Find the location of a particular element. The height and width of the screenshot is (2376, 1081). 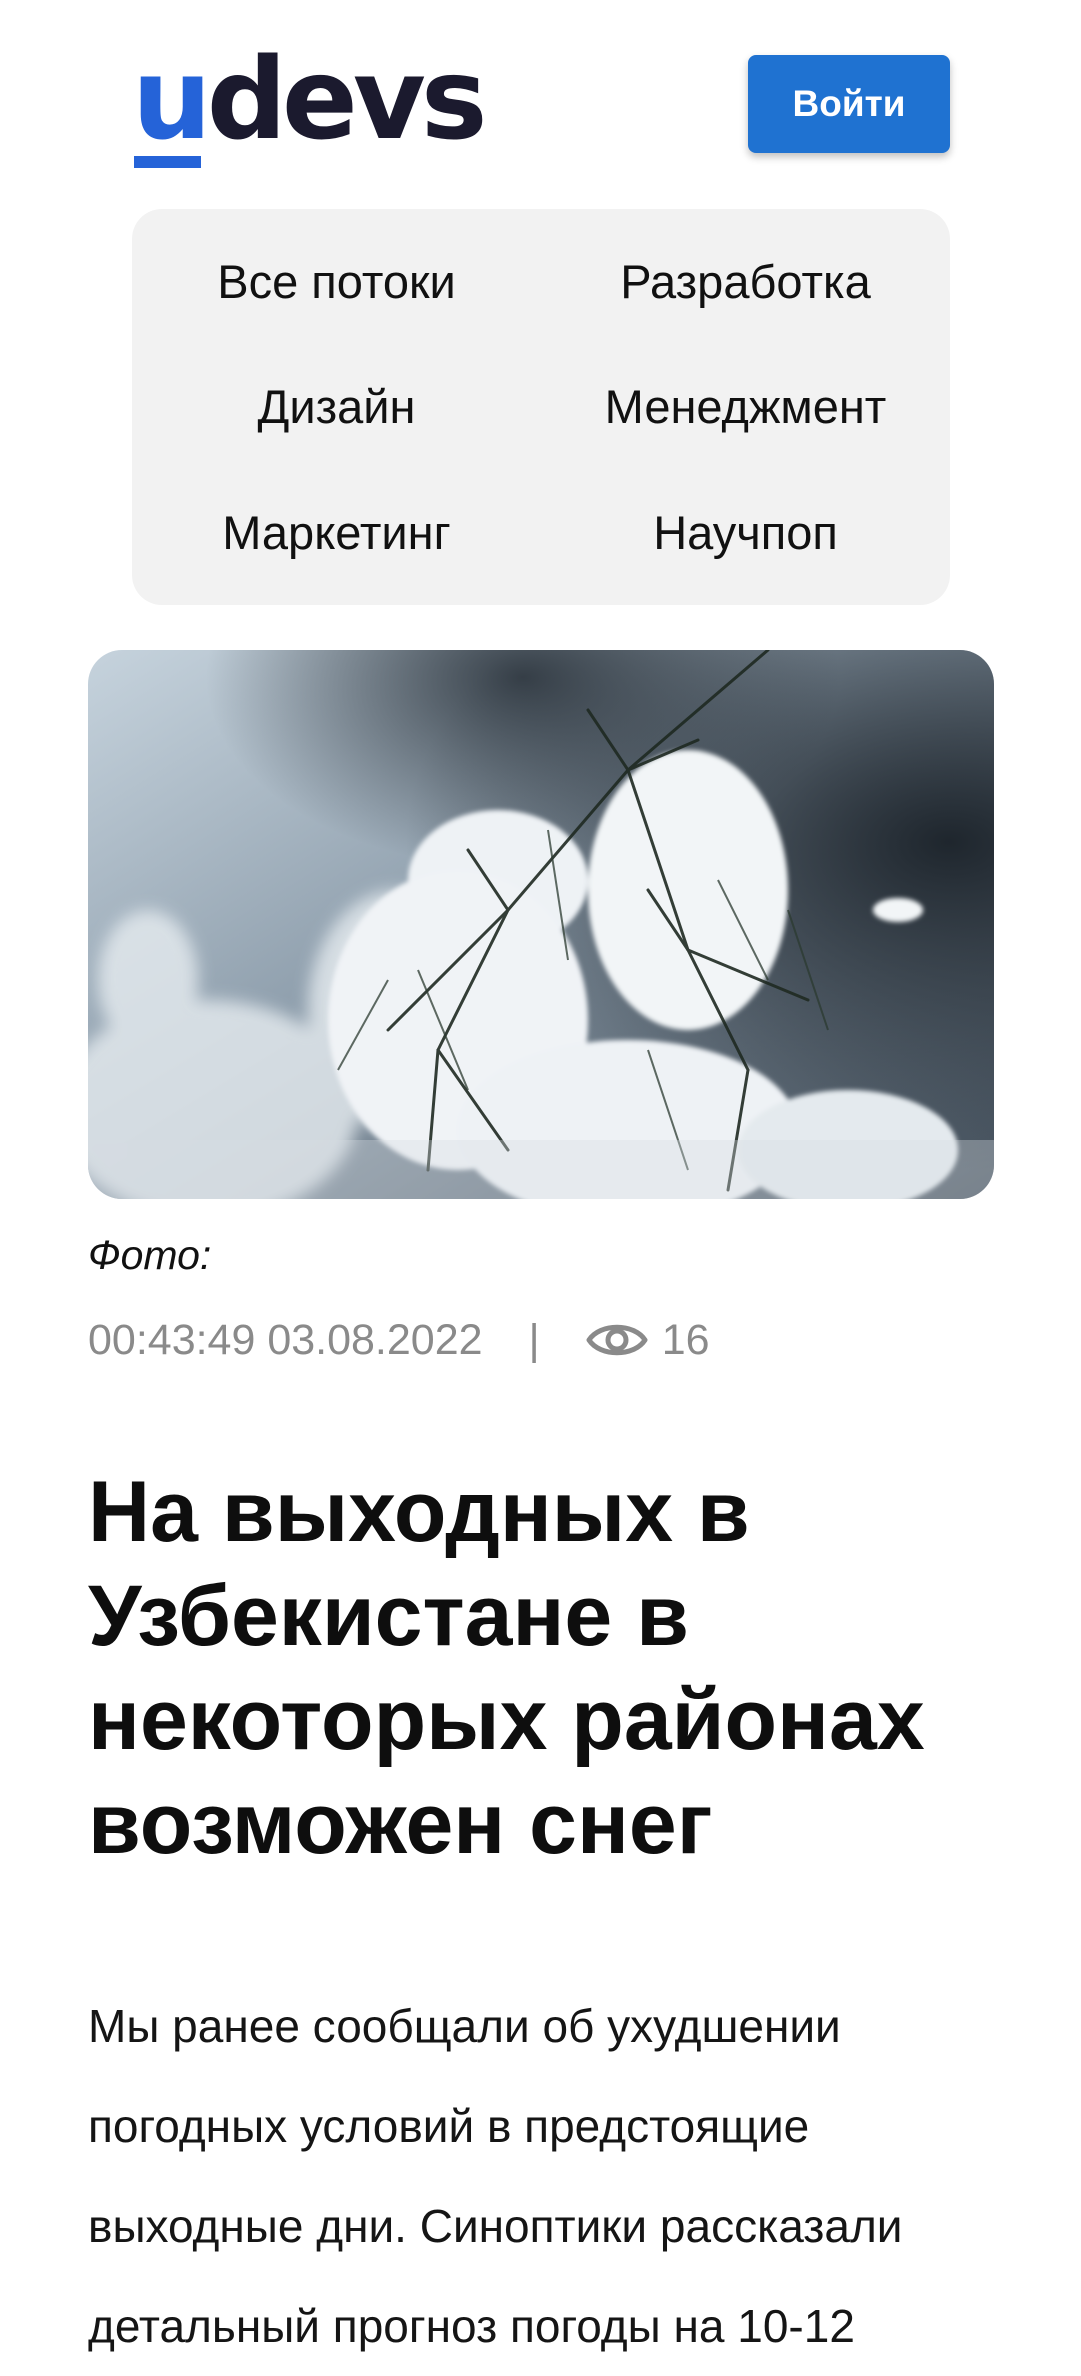

stream-development: Разработка is located at coordinates (745, 281).